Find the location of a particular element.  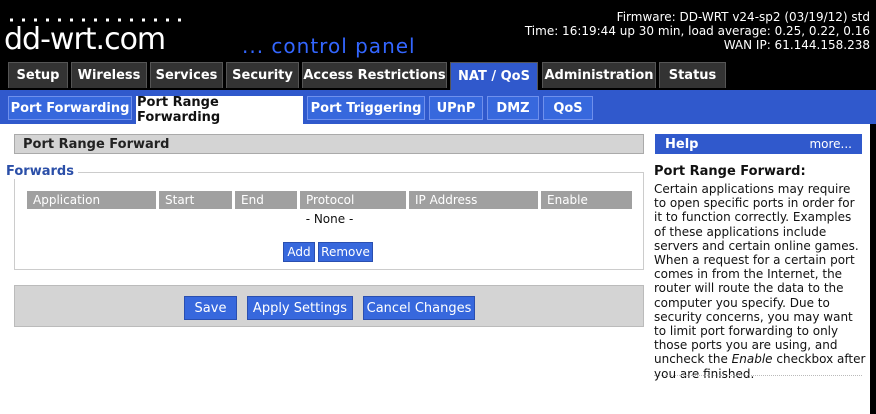

tab-administration: Administration is located at coordinates (599, 75).